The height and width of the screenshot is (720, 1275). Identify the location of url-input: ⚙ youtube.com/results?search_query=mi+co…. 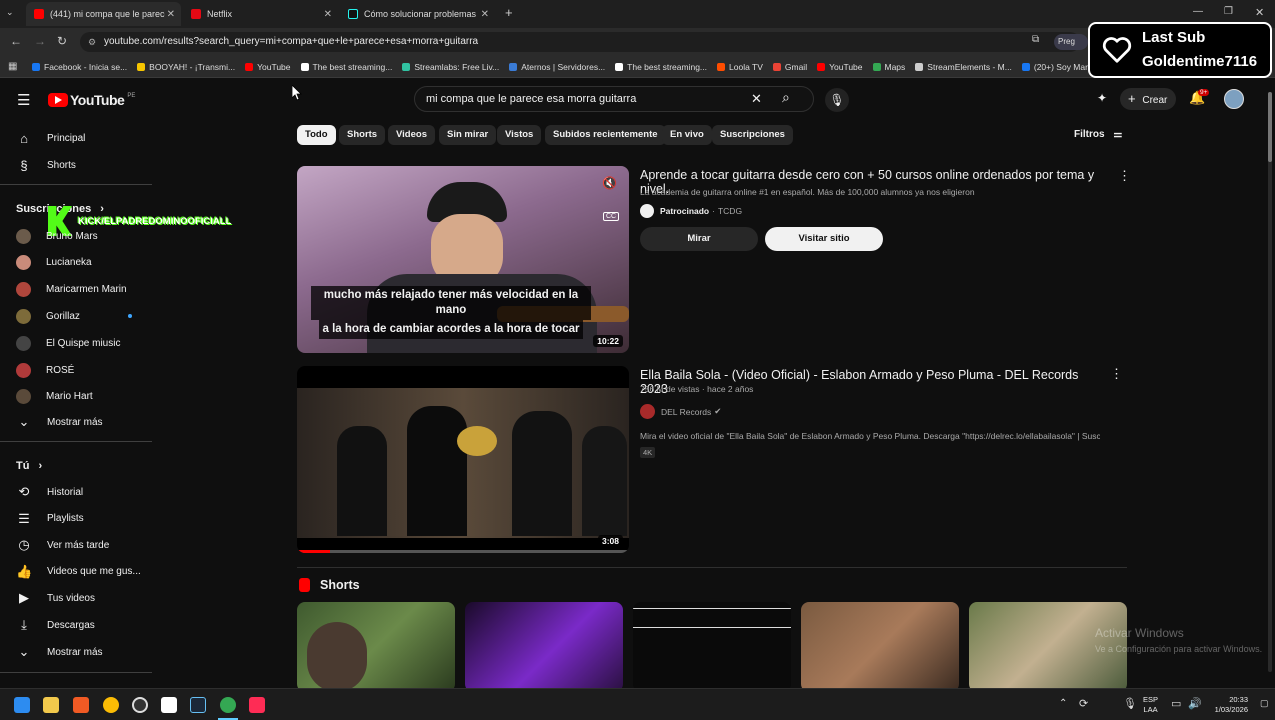
(580, 42).